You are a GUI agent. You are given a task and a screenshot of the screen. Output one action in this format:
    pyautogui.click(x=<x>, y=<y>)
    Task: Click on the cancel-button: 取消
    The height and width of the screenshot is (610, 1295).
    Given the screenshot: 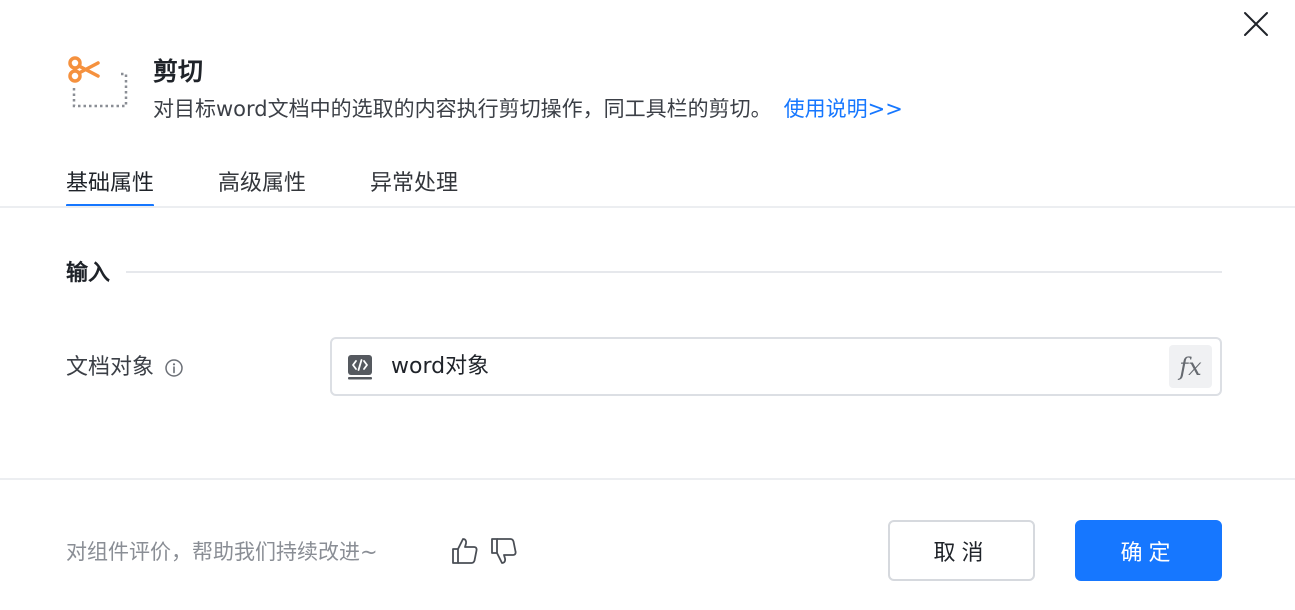 What is the action you would take?
    pyautogui.click(x=961, y=550)
    